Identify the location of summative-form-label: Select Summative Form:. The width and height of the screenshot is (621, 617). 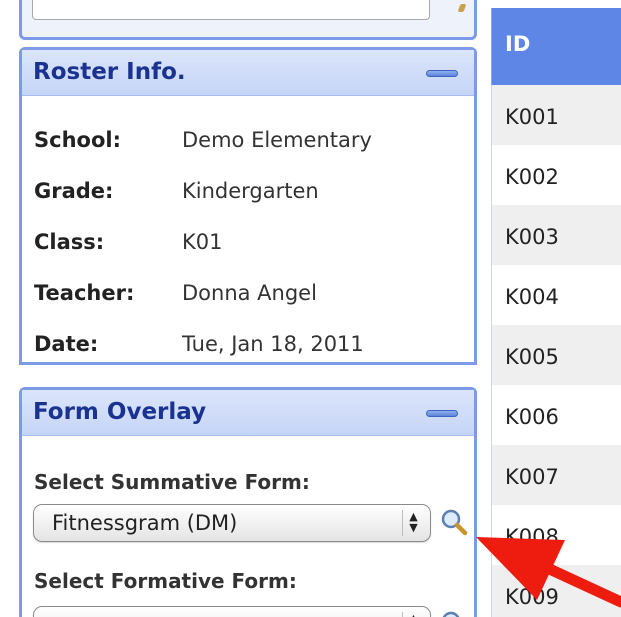
(172, 482).